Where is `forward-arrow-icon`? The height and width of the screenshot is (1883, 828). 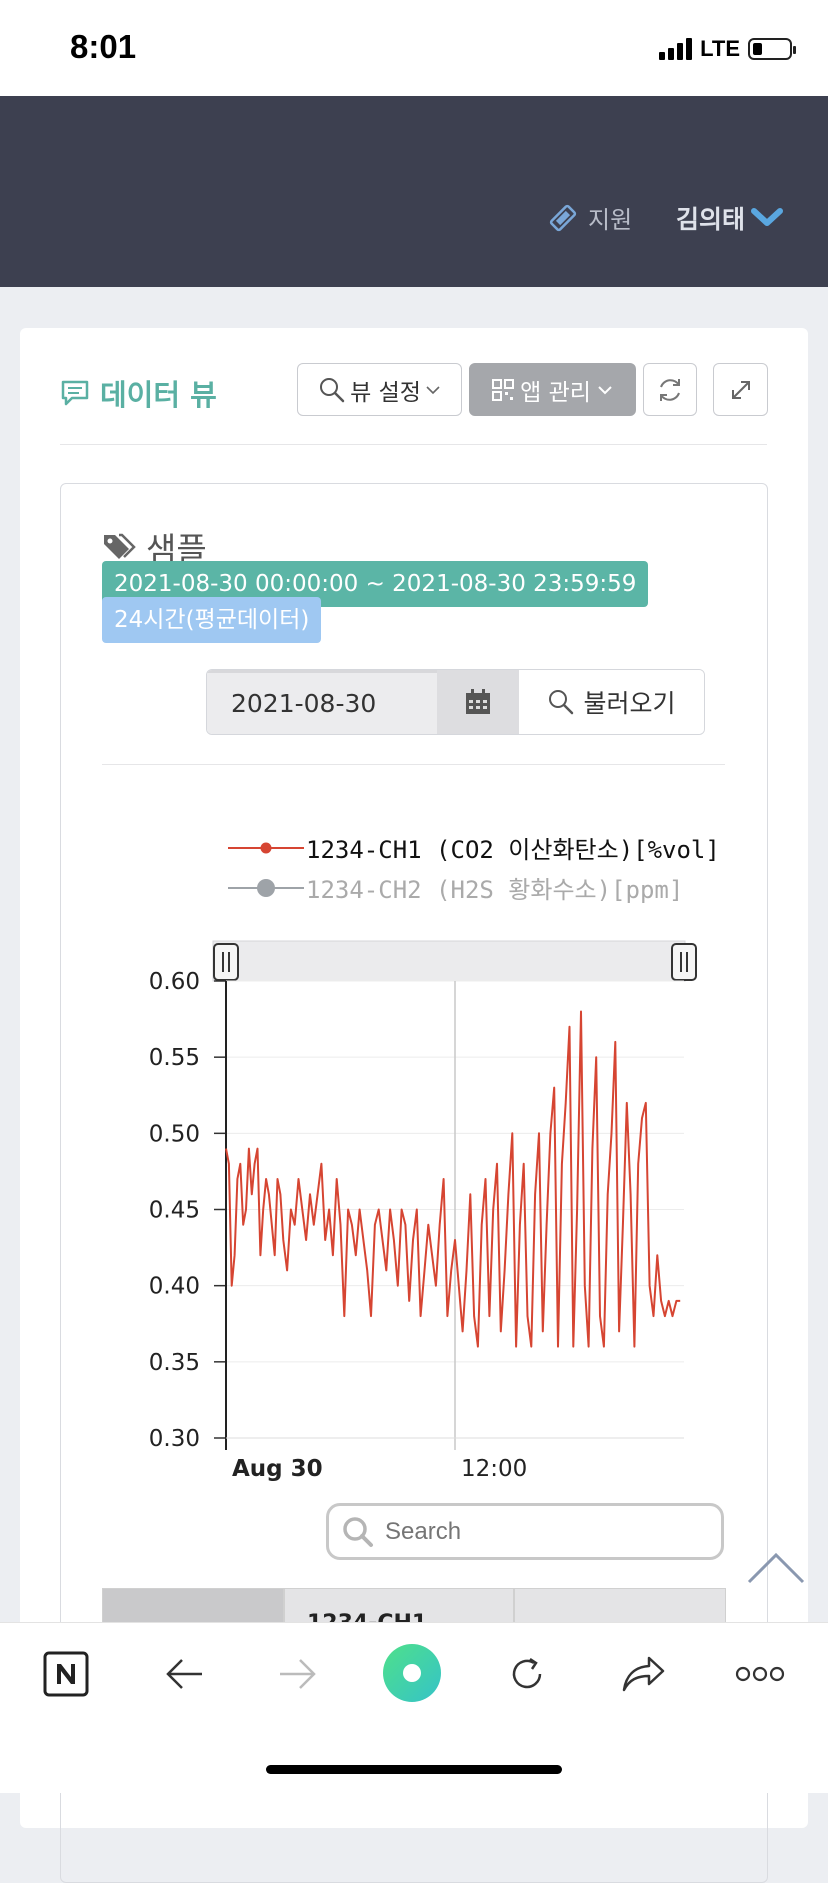
forward-arrow-icon is located at coordinates (298, 1674).